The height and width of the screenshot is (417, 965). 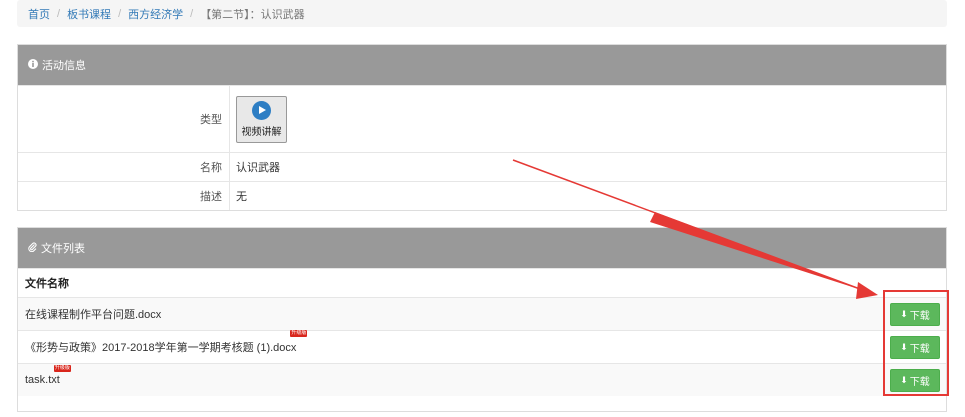 What do you see at coordinates (482, 166) in the screenshot?
I see `info-row-name: 名称 认识武器` at bounding box center [482, 166].